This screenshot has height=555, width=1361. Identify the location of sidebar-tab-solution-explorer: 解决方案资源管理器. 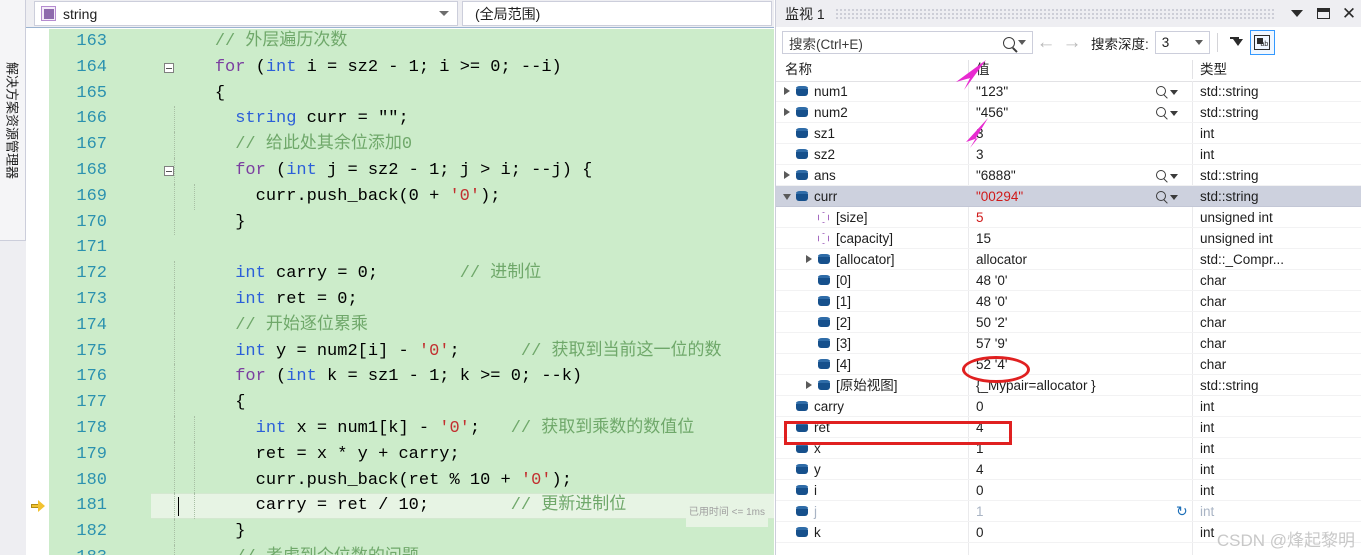
(13, 120).